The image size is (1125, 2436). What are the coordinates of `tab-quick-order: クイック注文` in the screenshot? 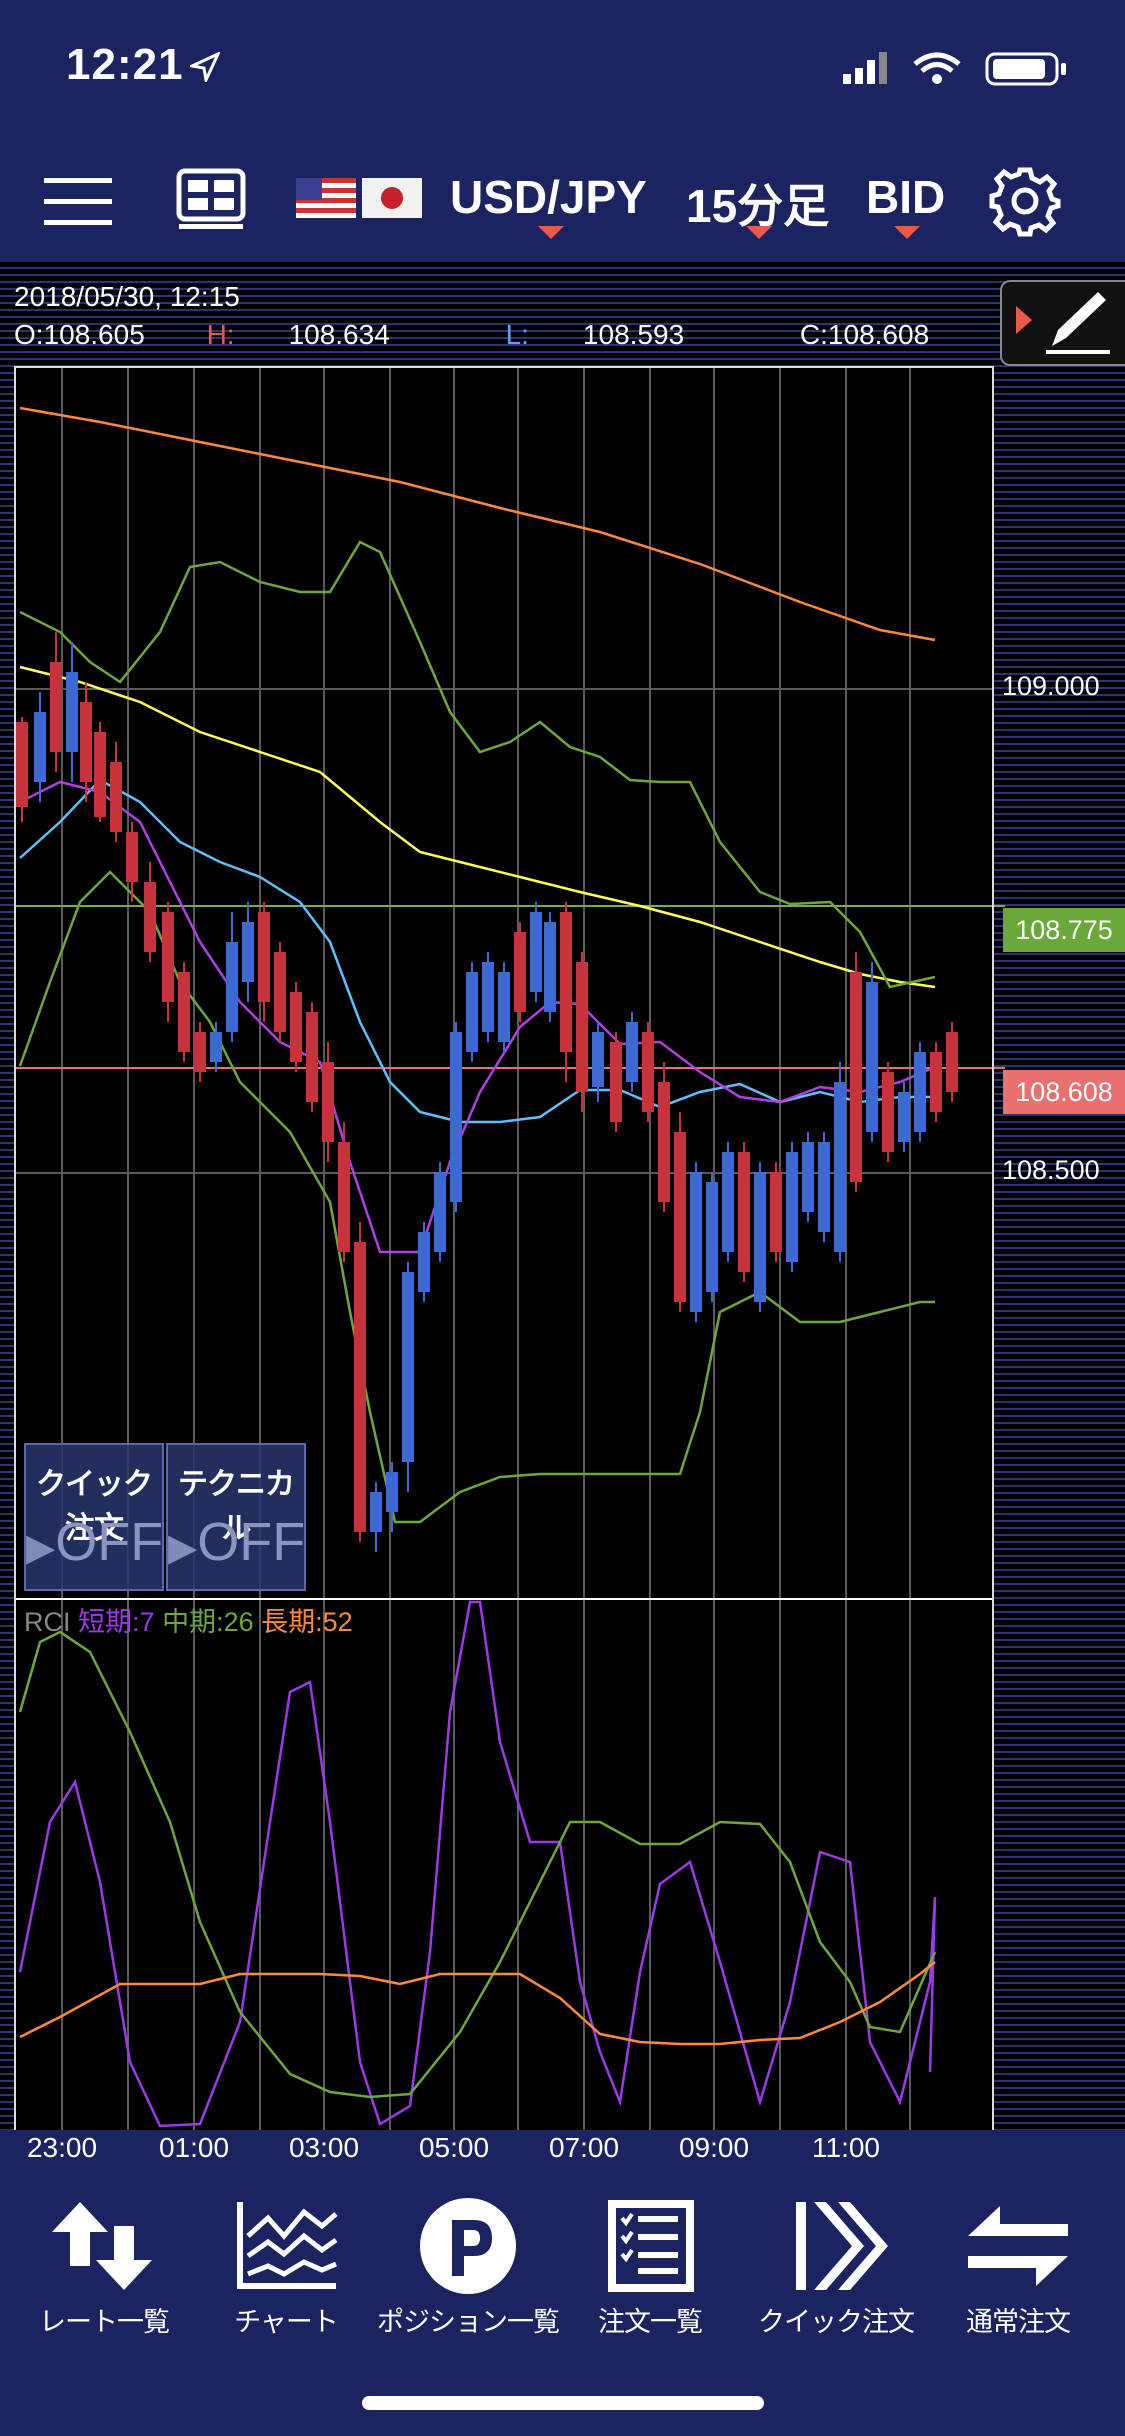 It's located at (836, 2266).